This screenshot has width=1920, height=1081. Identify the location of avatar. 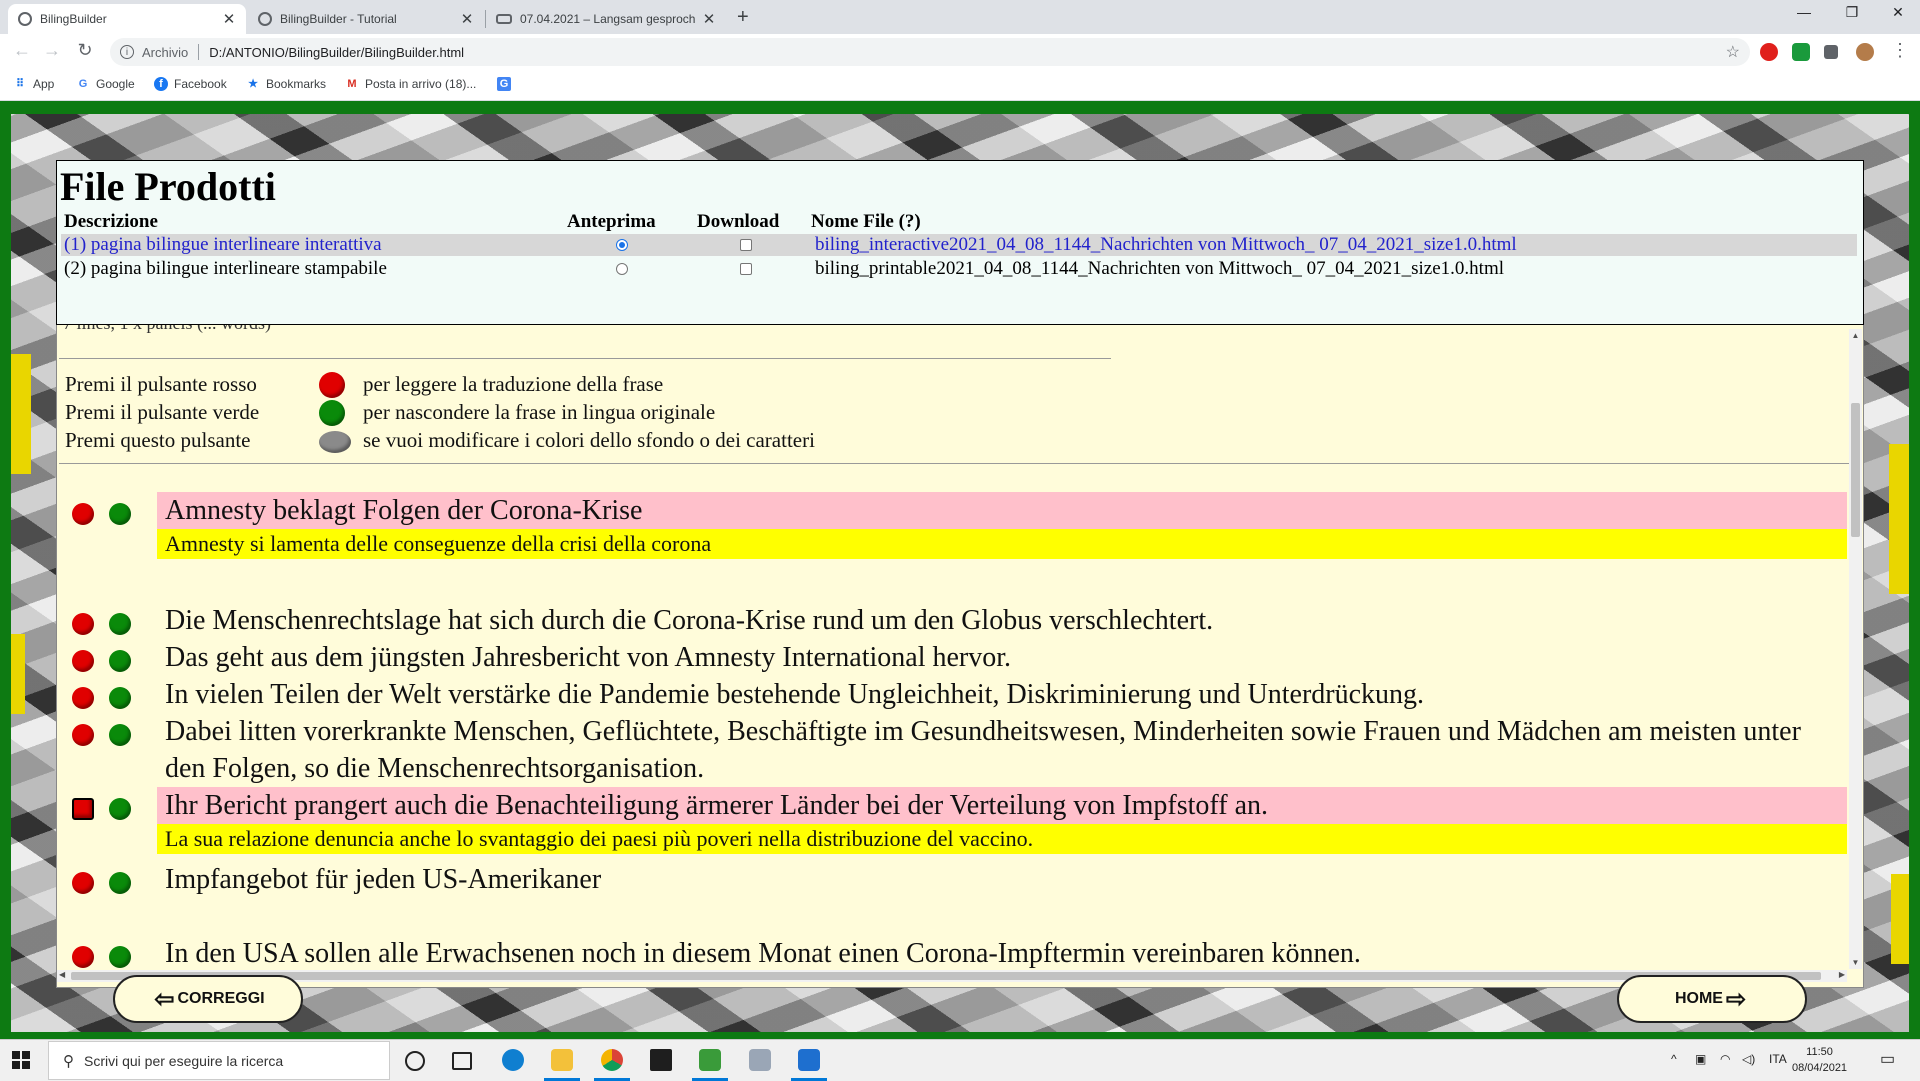
(1865, 52).